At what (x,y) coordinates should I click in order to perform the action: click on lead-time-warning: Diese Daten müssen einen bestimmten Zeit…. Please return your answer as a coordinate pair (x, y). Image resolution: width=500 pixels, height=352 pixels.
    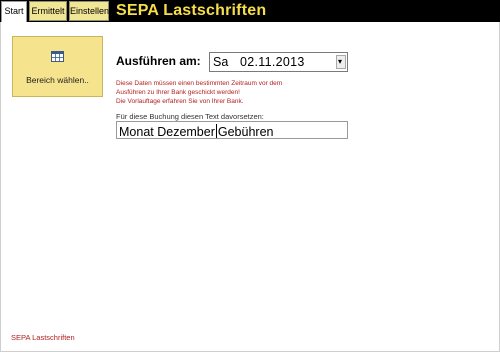
    Looking at the image, I should click on (236, 92).